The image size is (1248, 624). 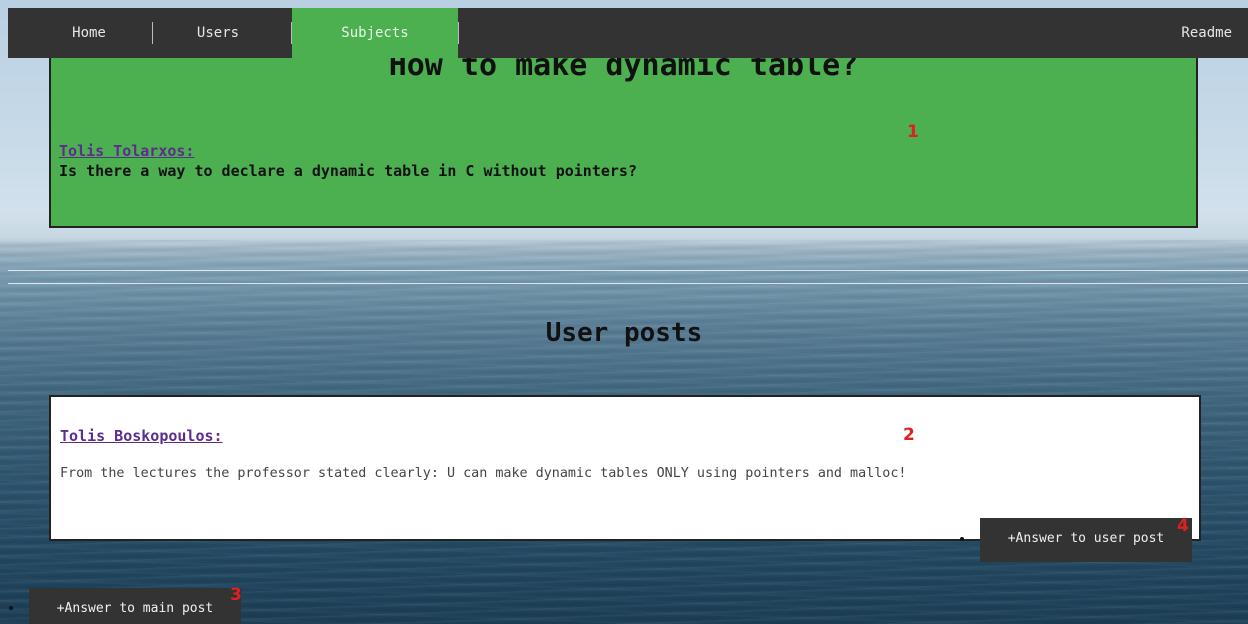 I want to click on nav-home: Home, so click(x=89, y=33).